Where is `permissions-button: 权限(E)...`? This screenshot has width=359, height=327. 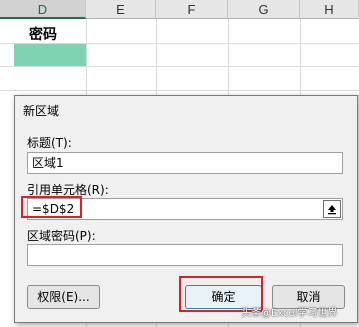
permissions-button: 权限(E)... is located at coordinates (63, 297).